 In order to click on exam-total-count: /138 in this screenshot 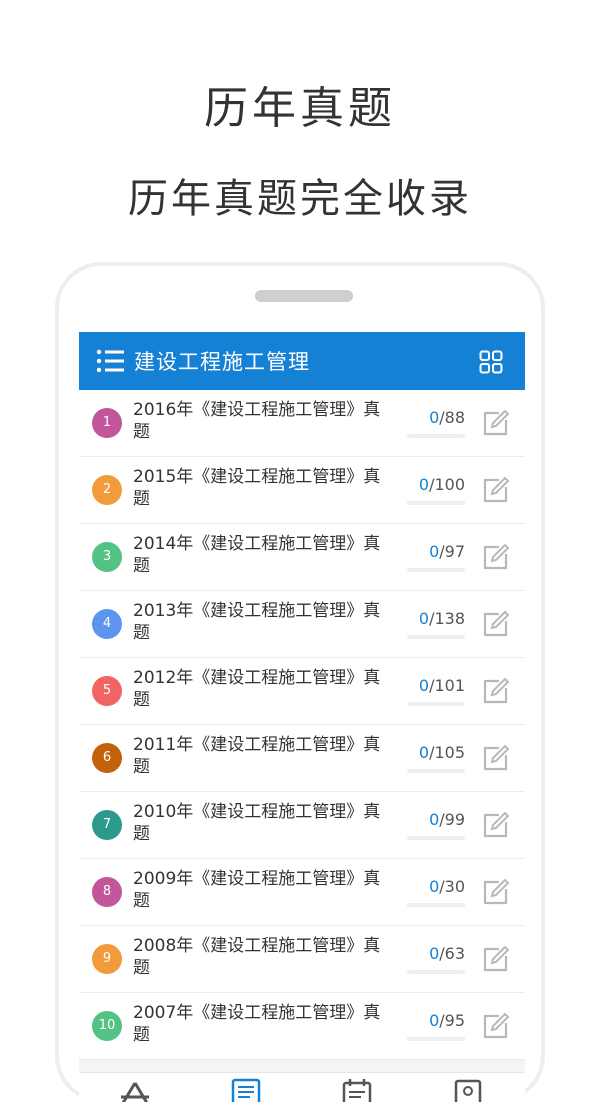, I will do `click(447, 618)`.